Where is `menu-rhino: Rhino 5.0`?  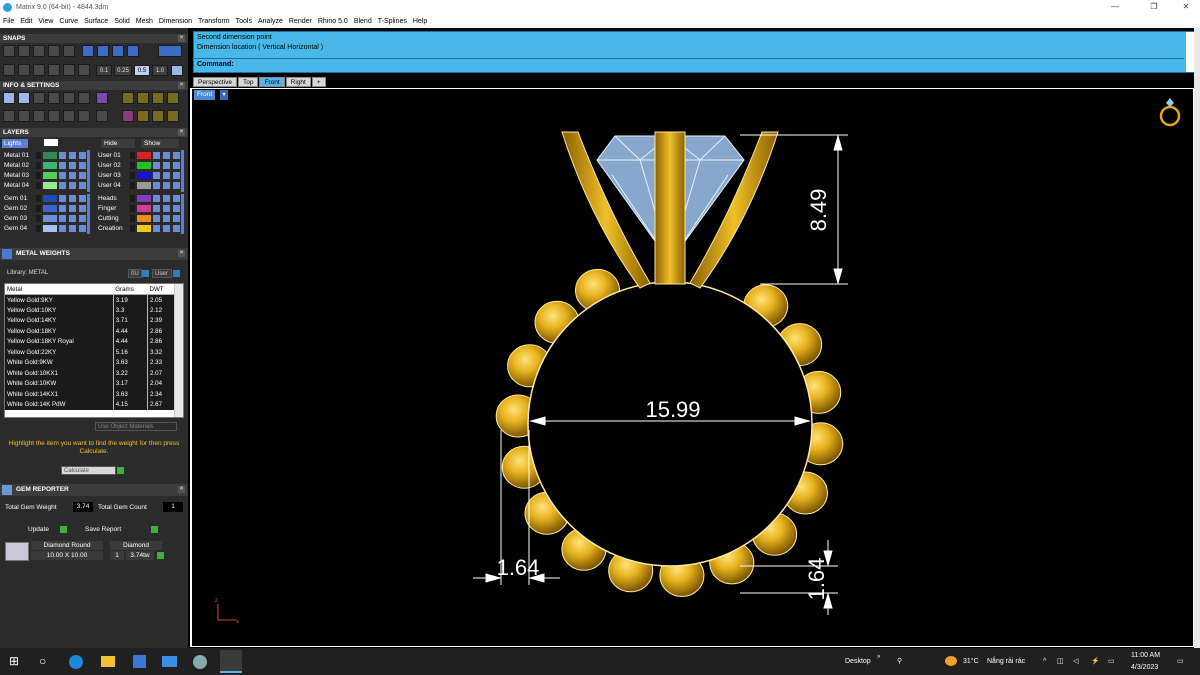
menu-rhino: Rhino 5.0 is located at coordinates (333, 21).